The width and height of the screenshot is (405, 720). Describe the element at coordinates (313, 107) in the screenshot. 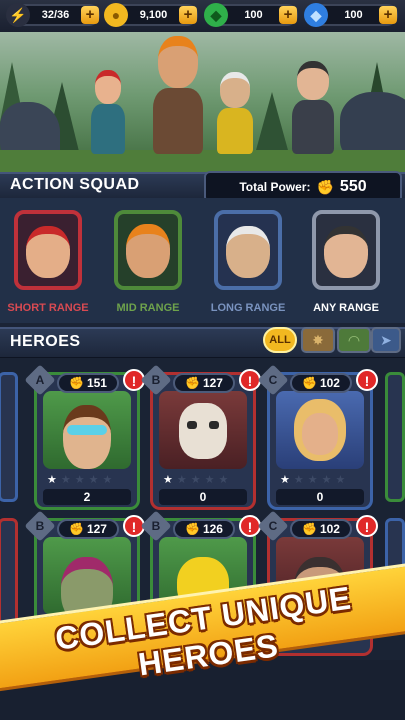

I see `hero-figure-any` at that location.